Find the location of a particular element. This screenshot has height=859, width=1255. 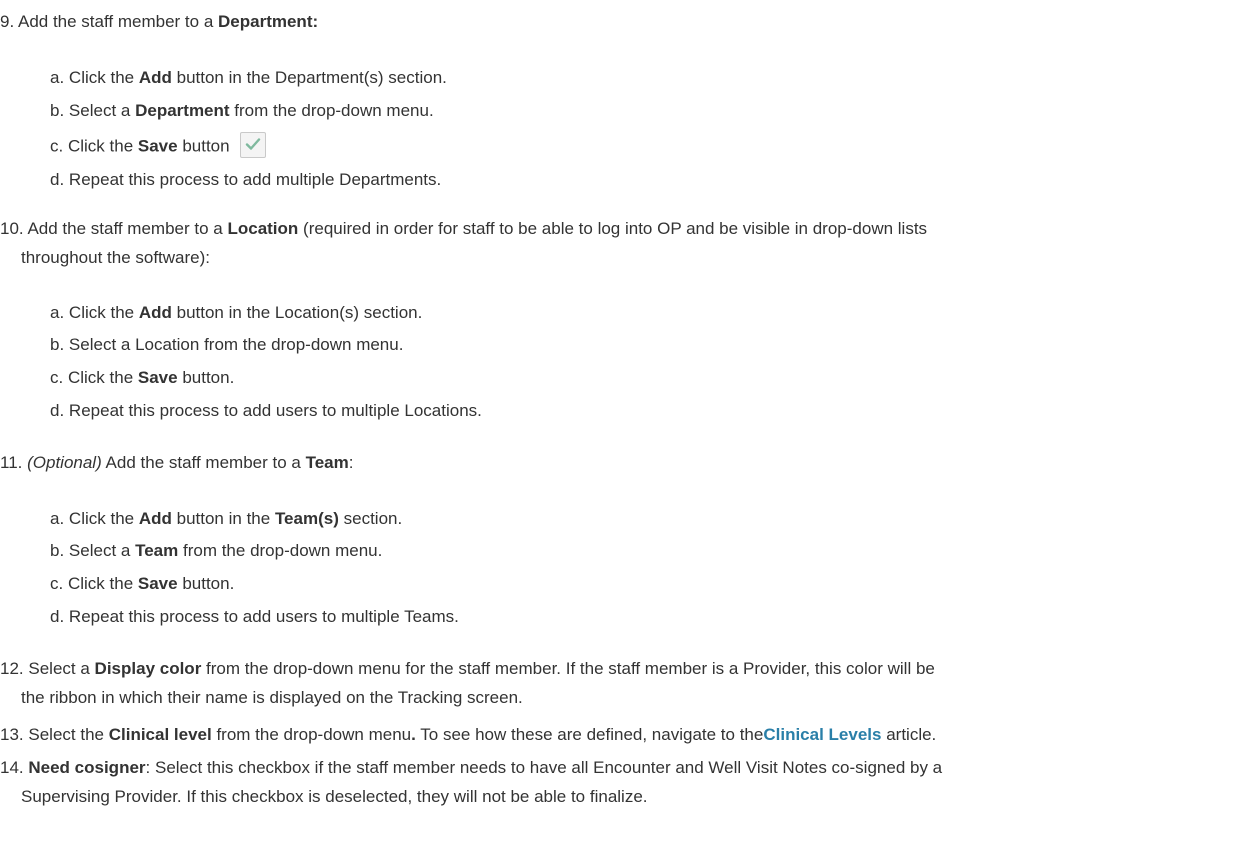

save-checkmark-icon is located at coordinates (253, 145).